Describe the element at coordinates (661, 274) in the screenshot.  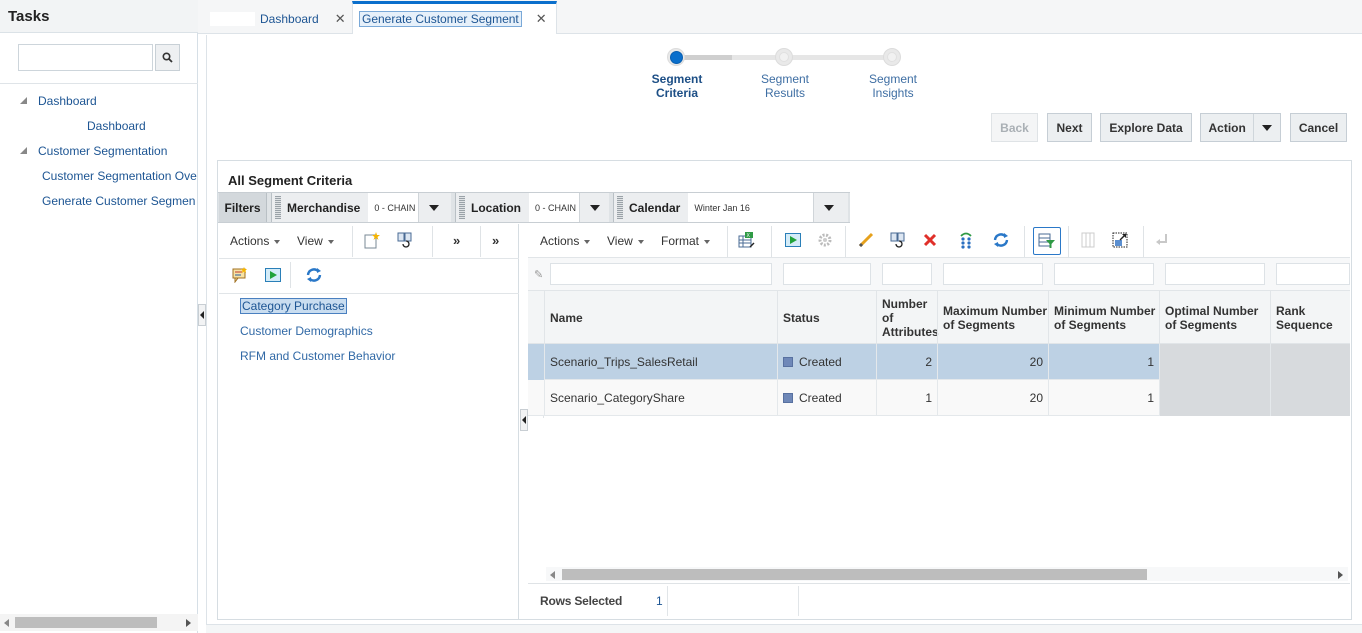
I see `filter-name-input` at that location.